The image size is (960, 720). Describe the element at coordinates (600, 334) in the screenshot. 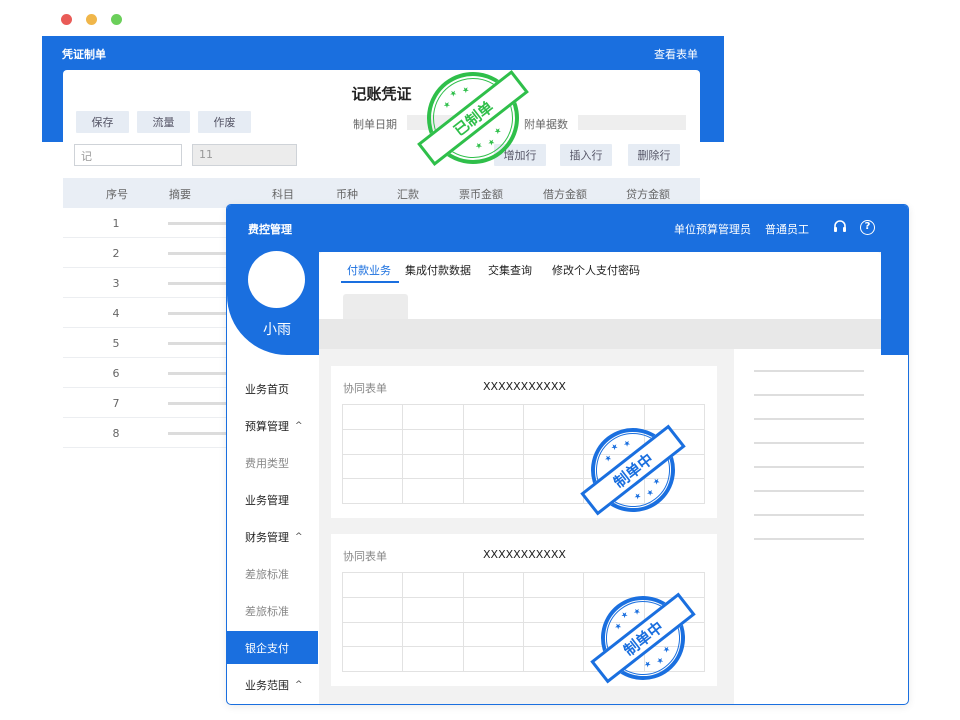

I see `sub-tab-strip` at that location.